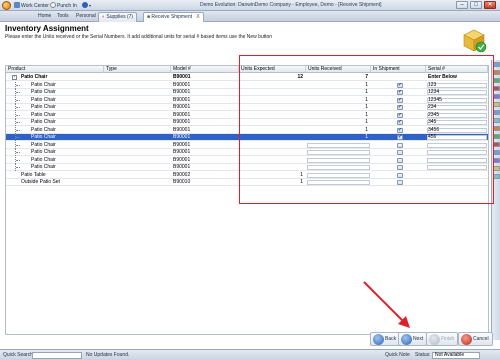 The width and height of the screenshot is (500, 360). I want to click on cell-product: Outside Patio Set, so click(40, 182).